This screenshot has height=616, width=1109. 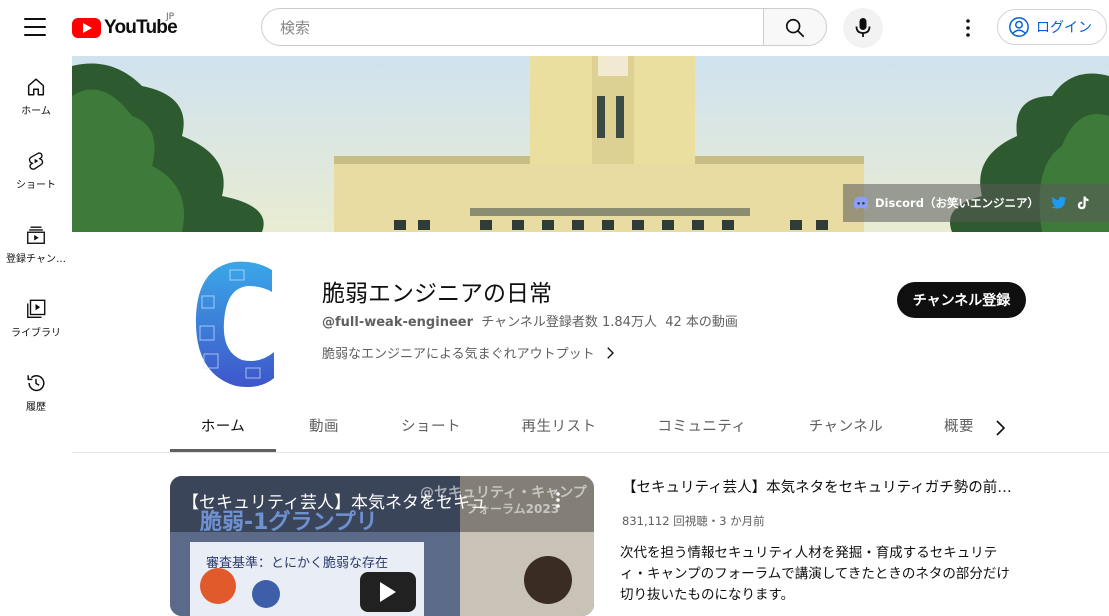 I want to click on search-button, so click(x=795, y=27).